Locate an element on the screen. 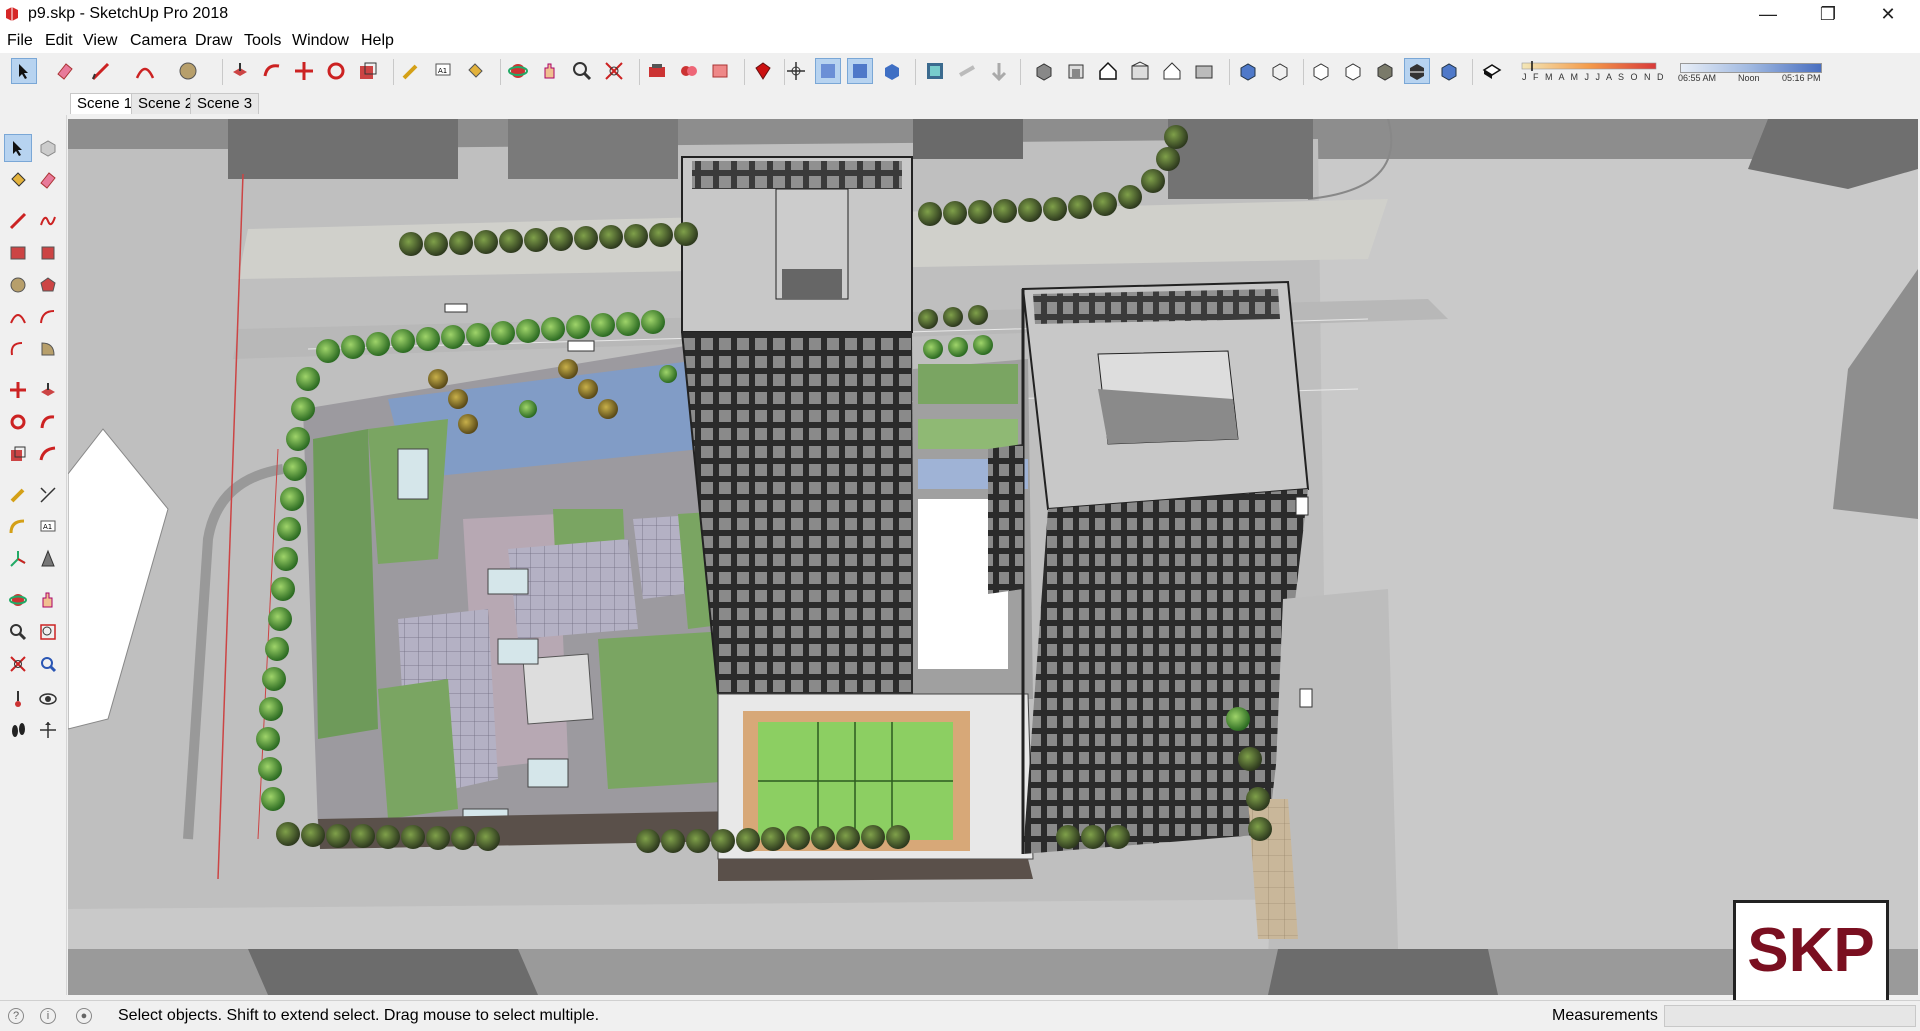 This screenshot has width=1920, height=1031. front-view-icon is located at coordinates (1076, 71).